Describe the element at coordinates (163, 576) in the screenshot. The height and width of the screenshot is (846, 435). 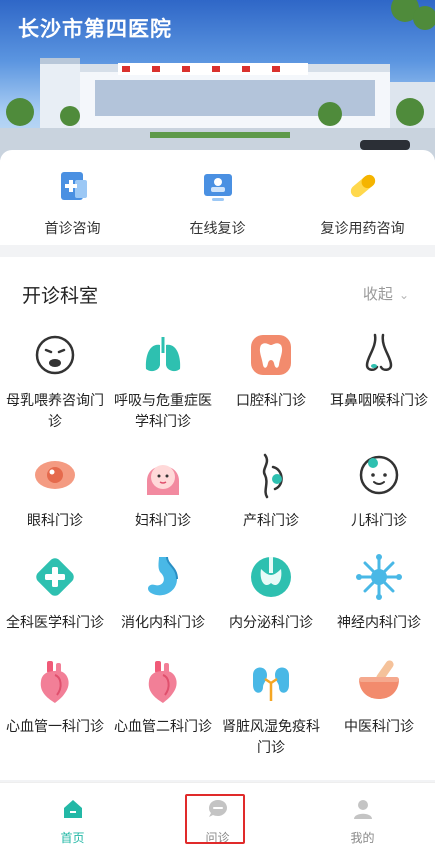
I see `stomach-icon` at that location.